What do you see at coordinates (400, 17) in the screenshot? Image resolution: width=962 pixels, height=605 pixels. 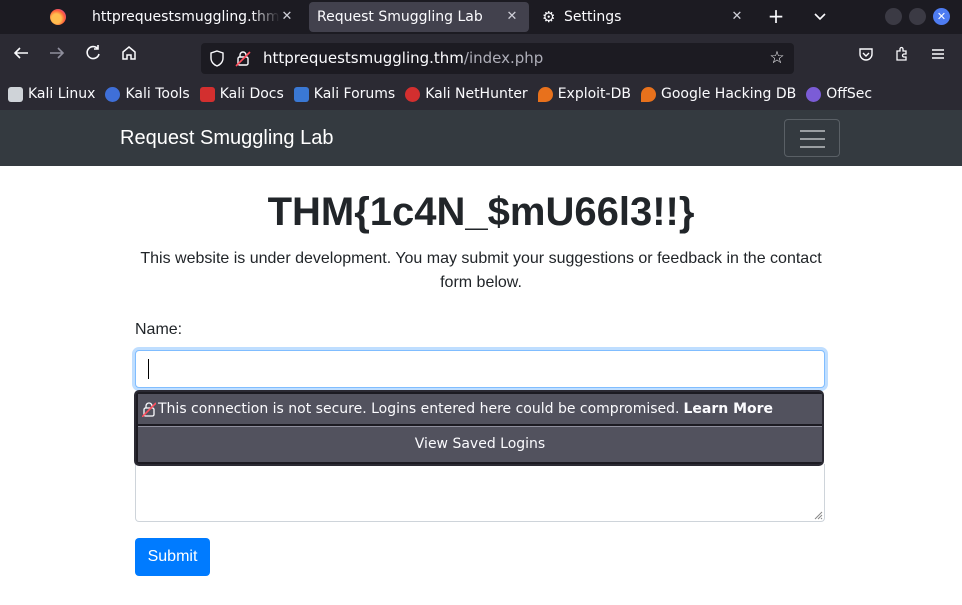 I see `tab-label: Request Smuggling Lab` at bounding box center [400, 17].